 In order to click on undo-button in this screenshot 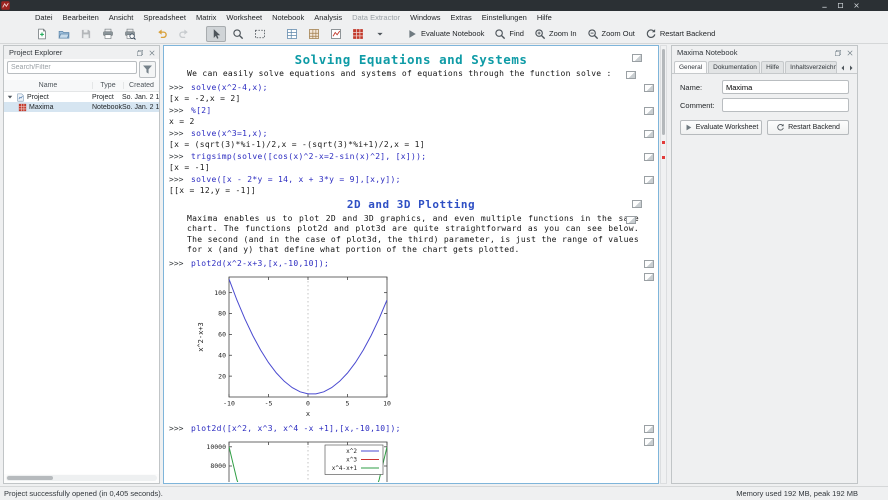, I will do `click(162, 34)`.